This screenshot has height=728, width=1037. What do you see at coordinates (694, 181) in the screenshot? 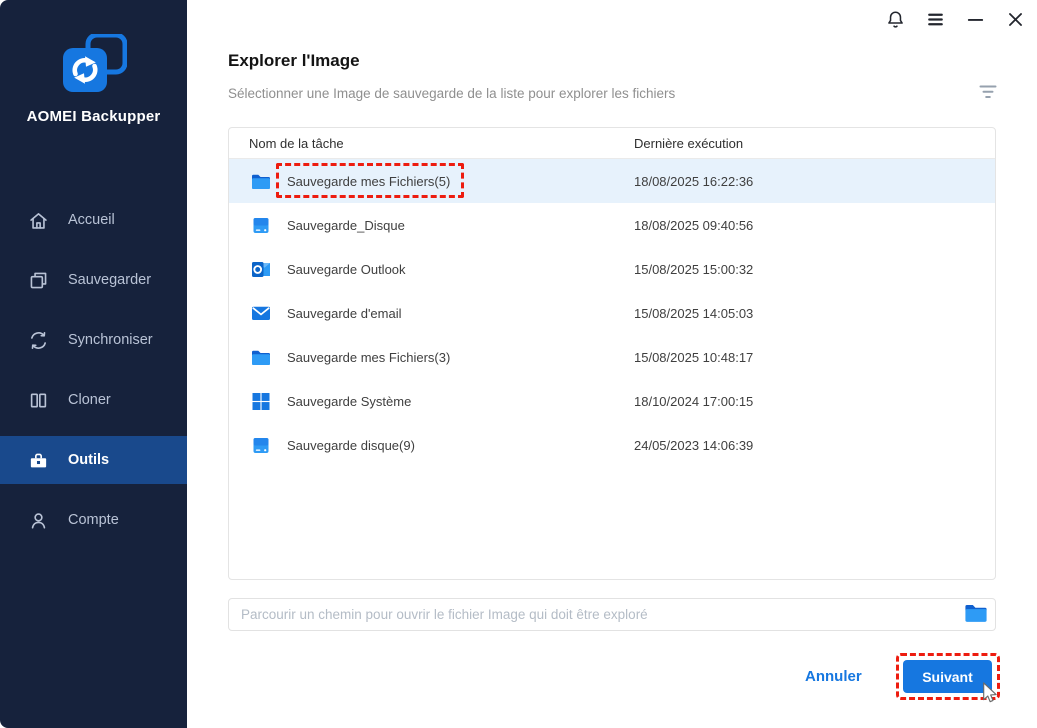
I see `task-last-run: 18/08/2025 16:22:36` at bounding box center [694, 181].